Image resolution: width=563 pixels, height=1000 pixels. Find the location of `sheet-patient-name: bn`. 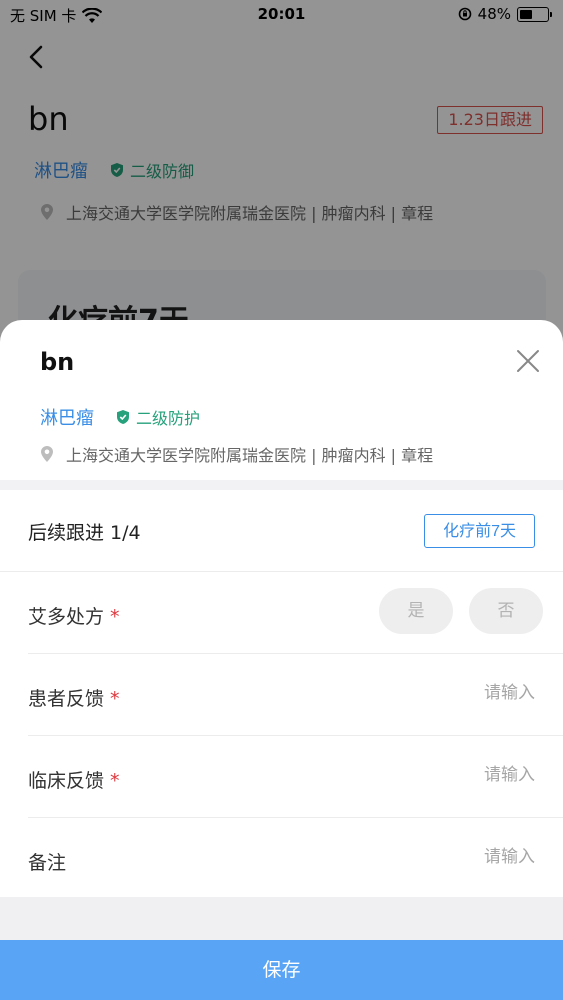

sheet-patient-name: bn is located at coordinates (57, 362).